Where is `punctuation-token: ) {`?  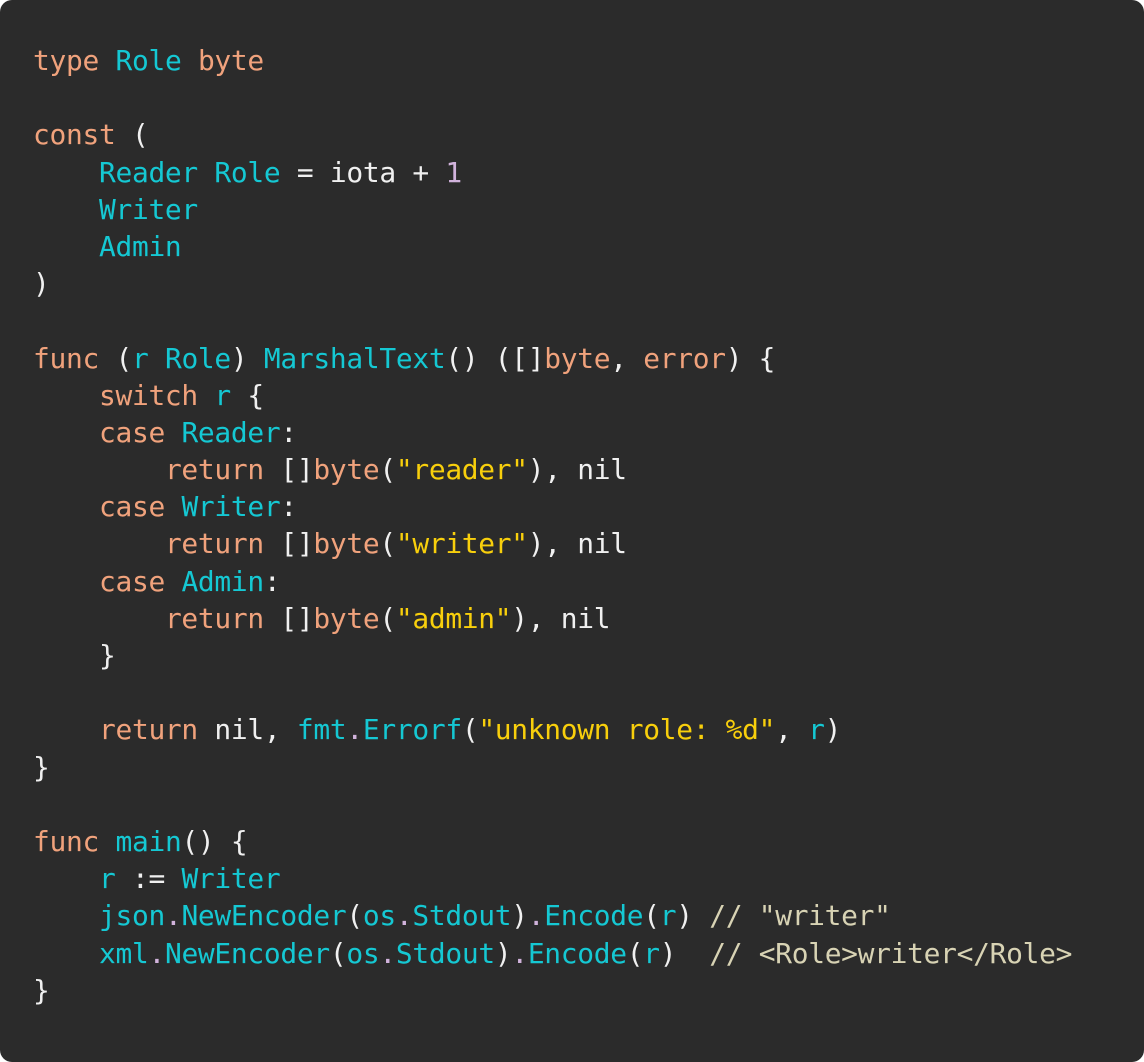
punctuation-token: ) { is located at coordinates (750, 358).